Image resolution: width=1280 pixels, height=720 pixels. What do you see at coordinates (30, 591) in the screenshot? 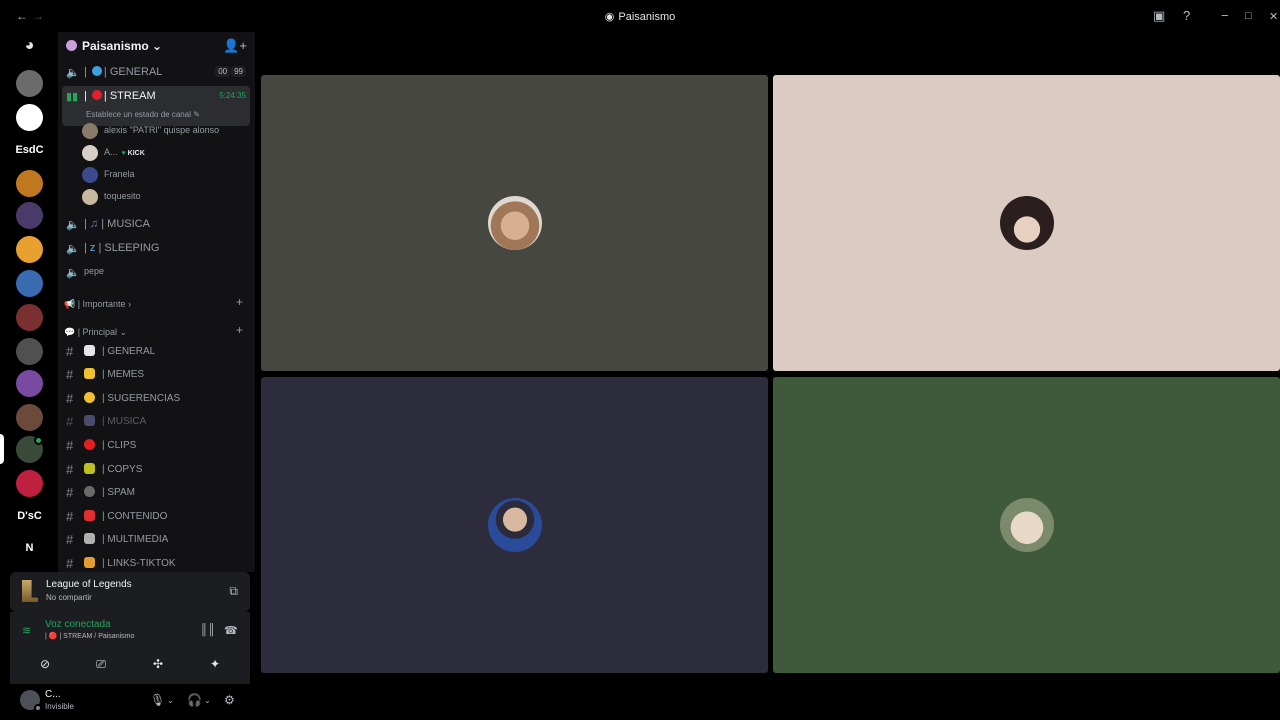
I see `league-of-legends-icon` at bounding box center [30, 591].